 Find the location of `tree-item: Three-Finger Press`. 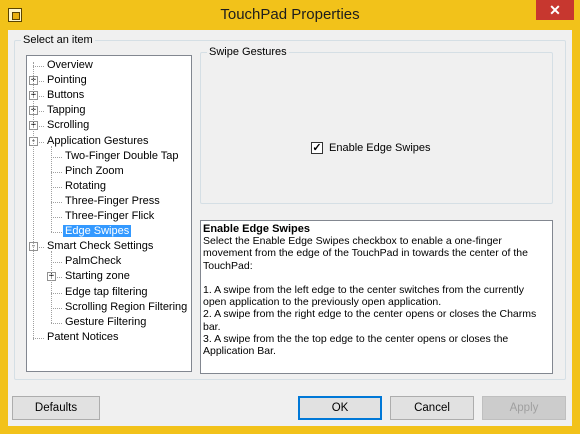

tree-item: Three-Finger Press is located at coordinates (112, 201).